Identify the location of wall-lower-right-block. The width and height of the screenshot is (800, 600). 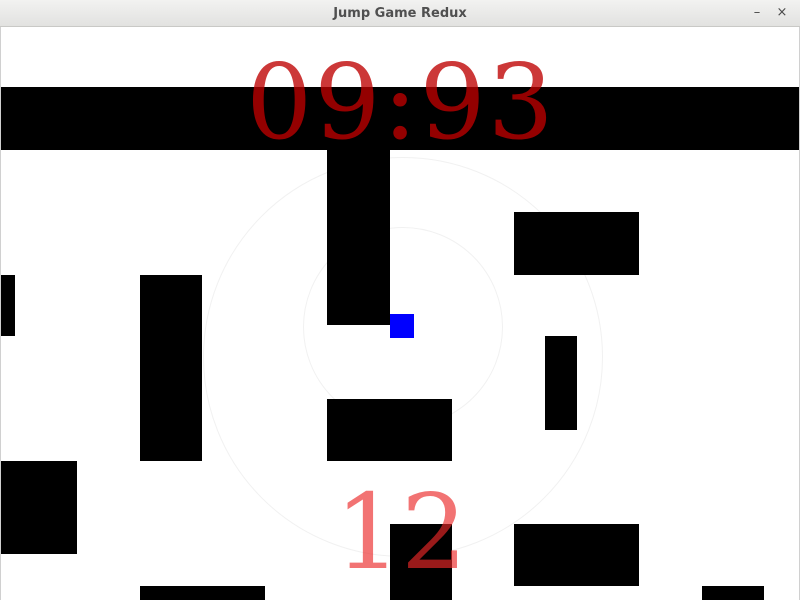
(576, 555).